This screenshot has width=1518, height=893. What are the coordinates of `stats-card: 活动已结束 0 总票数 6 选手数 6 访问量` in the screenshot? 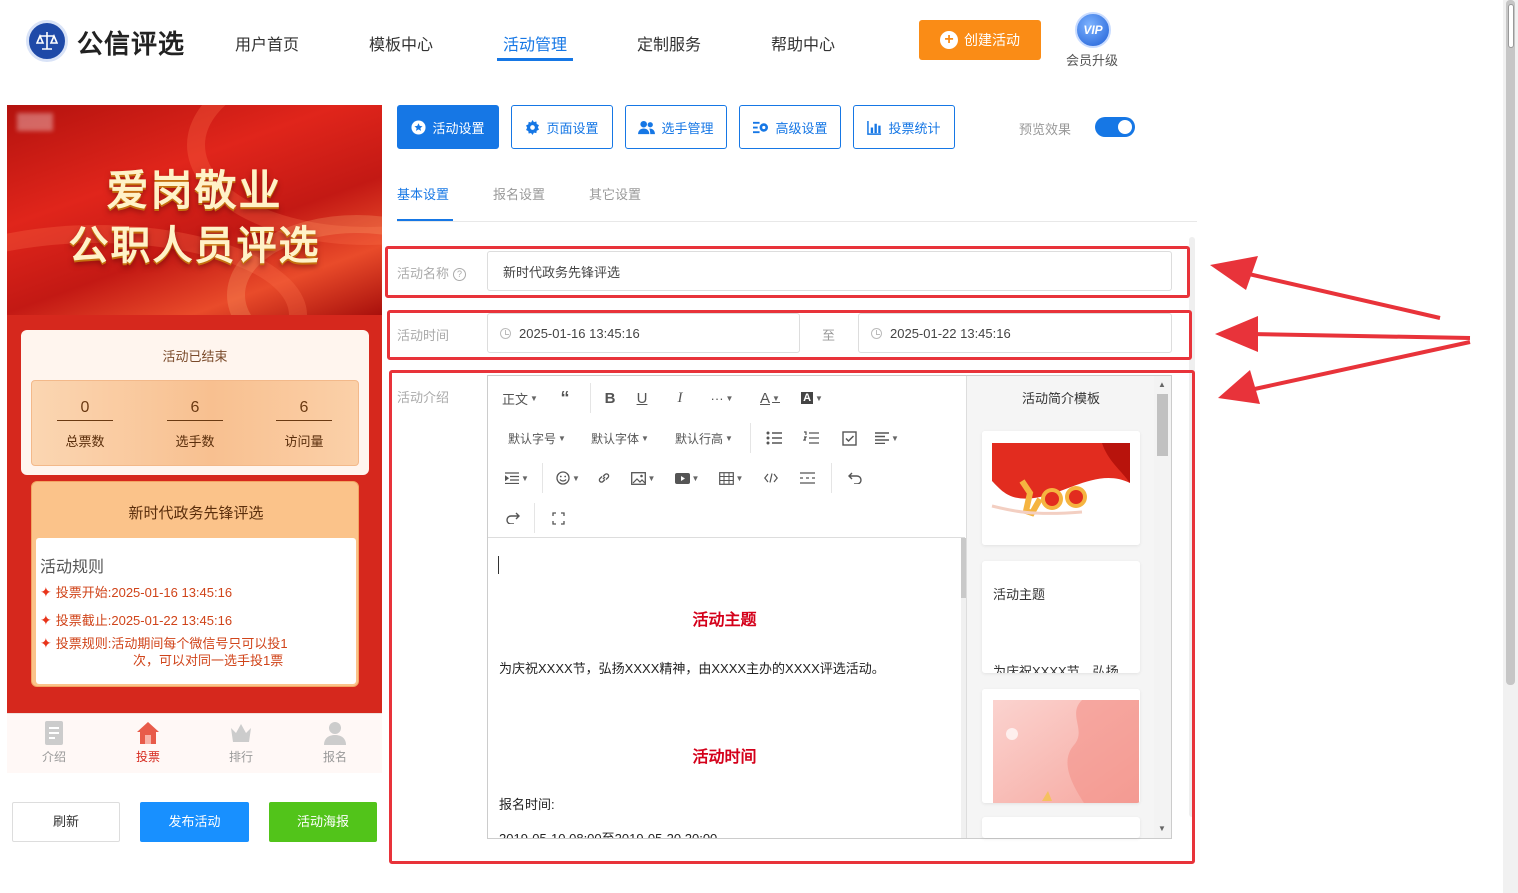 It's located at (195, 402).